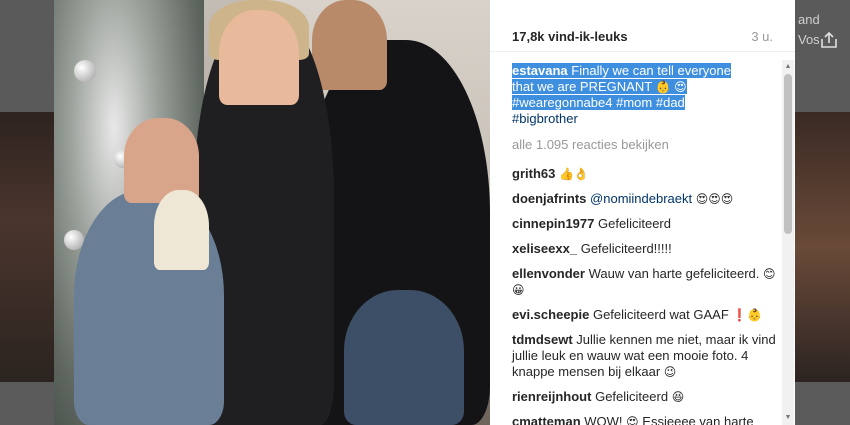 This screenshot has width=850, height=425. Describe the element at coordinates (651, 70) in the screenshot. I see `caption-text-1: Finally we can tell everyone` at that location.